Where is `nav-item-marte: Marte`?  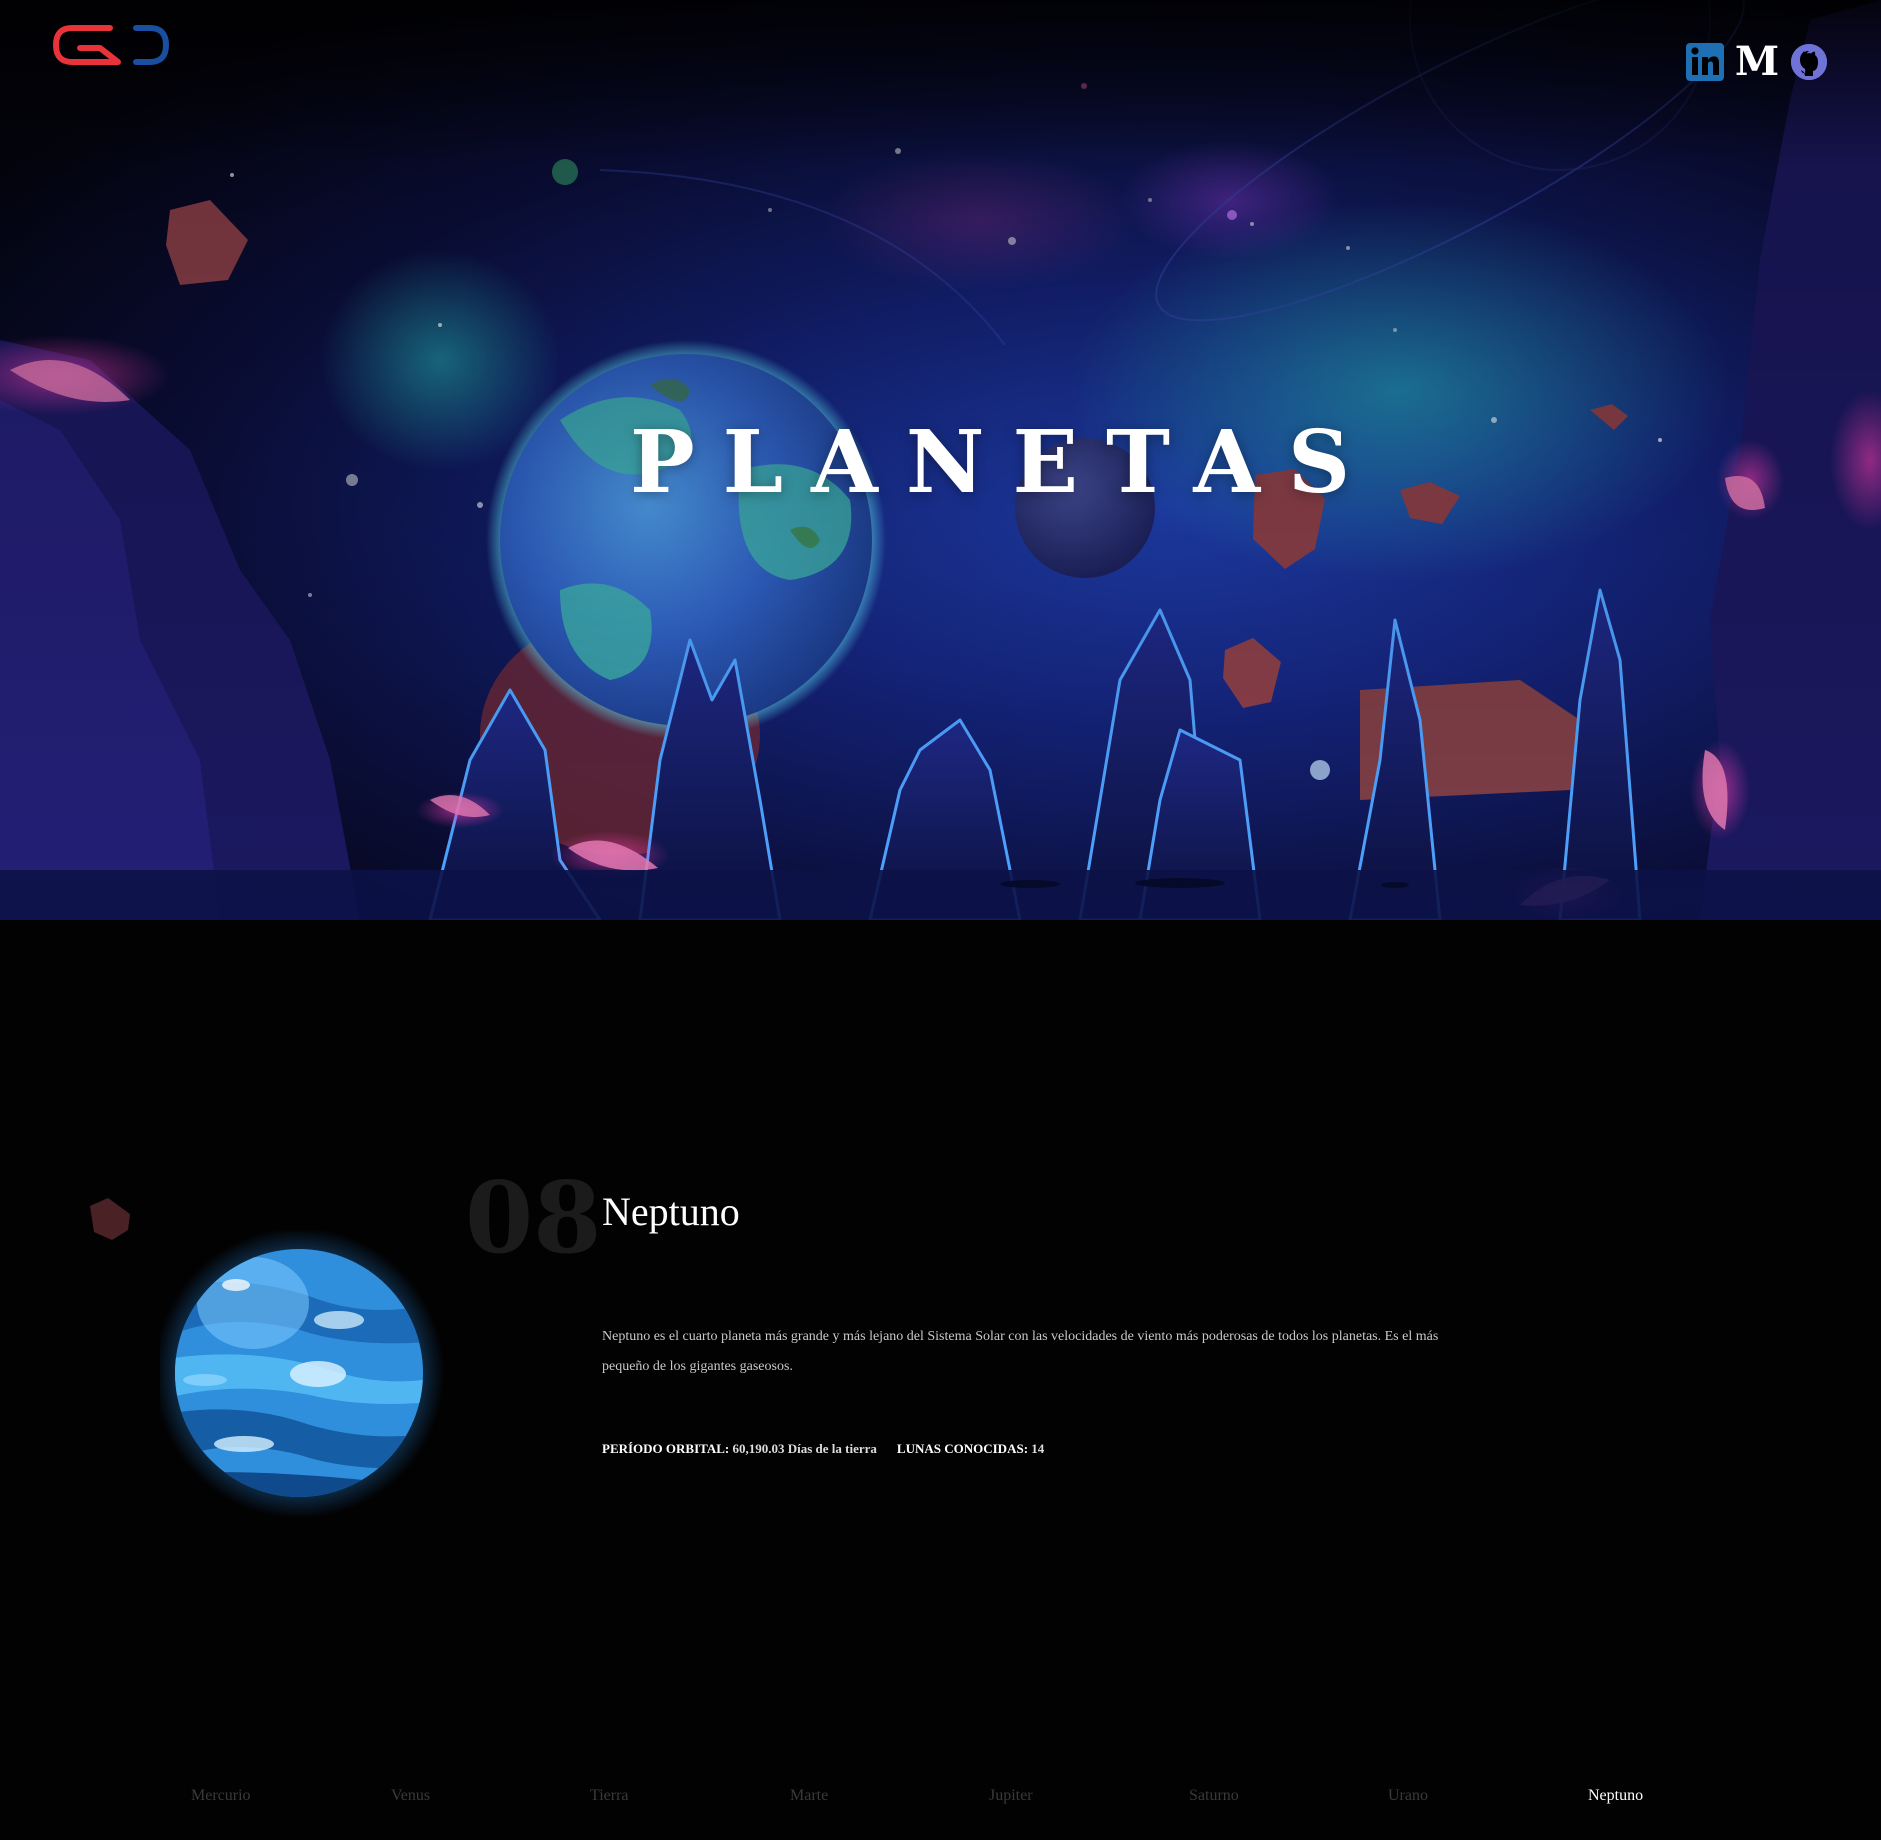 nav-item-marte: Marte is located at coordinates (809, 1796).